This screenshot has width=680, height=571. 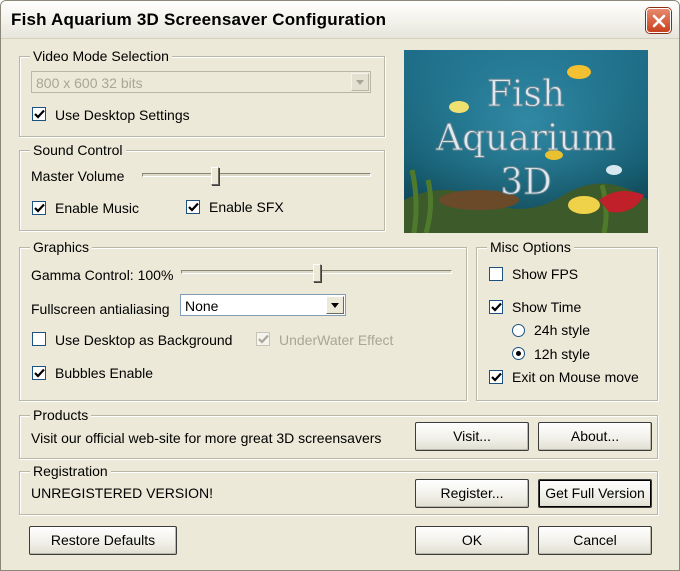 I want to click on fullscreen-antialiasing-select: None, so click(x=263, y=305).